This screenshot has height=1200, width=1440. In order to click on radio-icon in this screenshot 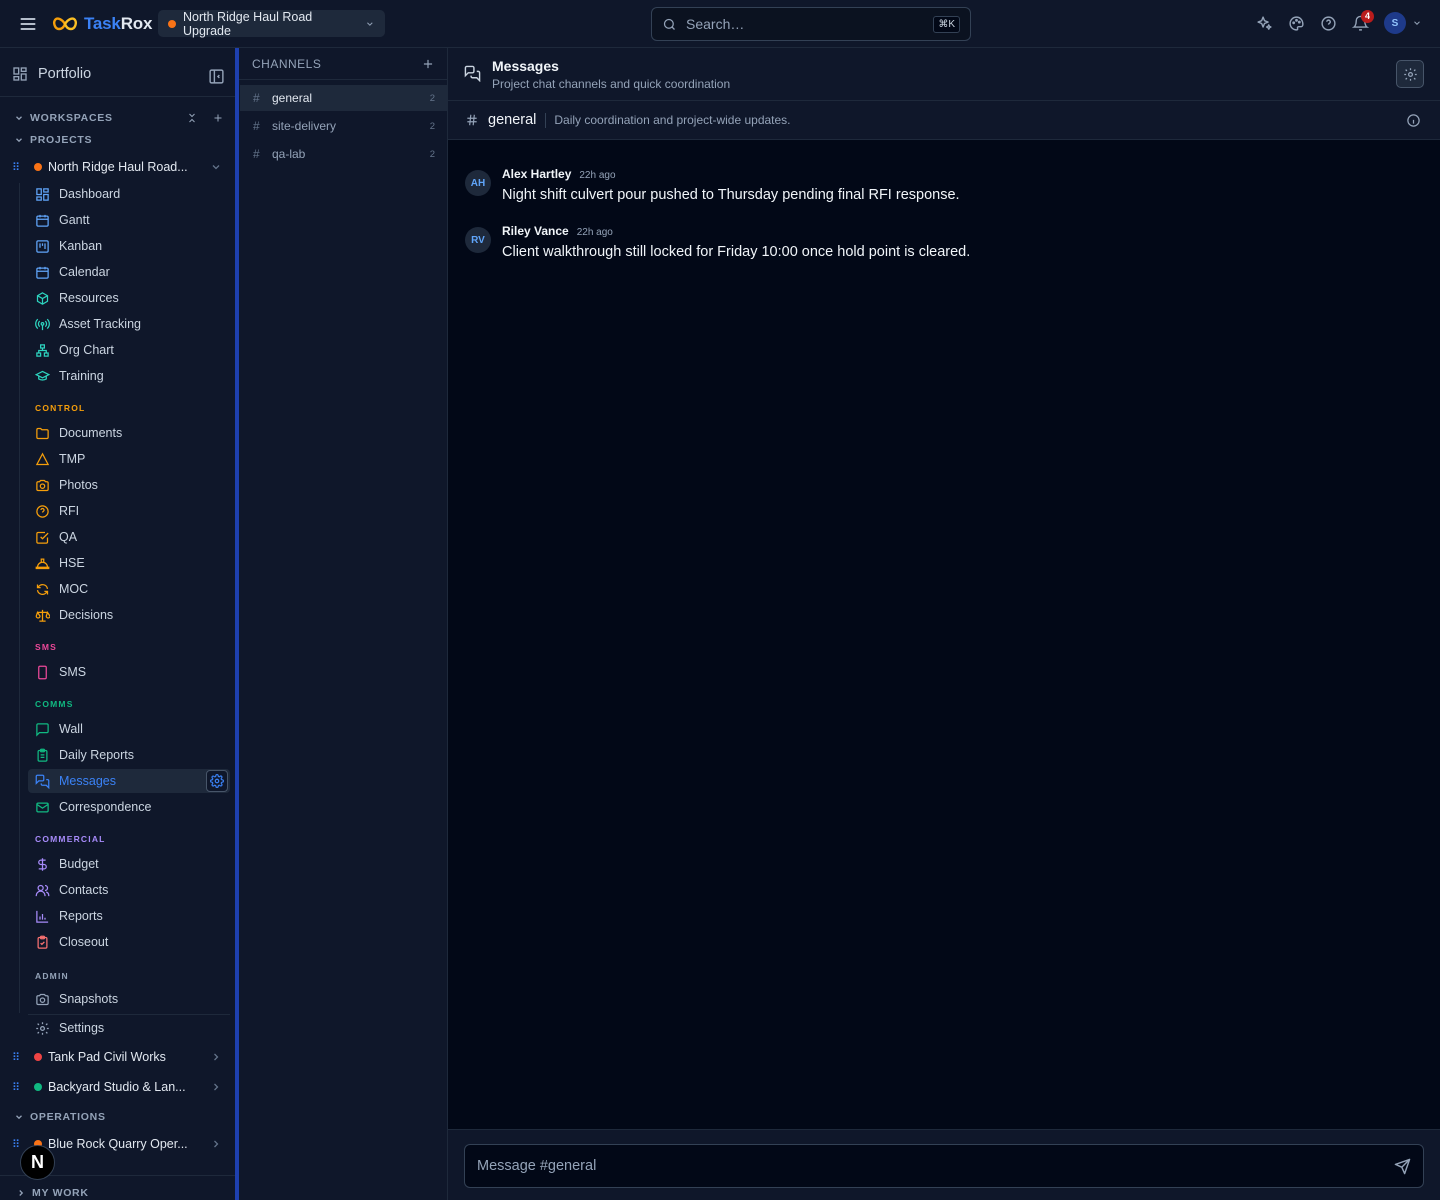, I will do `click(42, 324)`.